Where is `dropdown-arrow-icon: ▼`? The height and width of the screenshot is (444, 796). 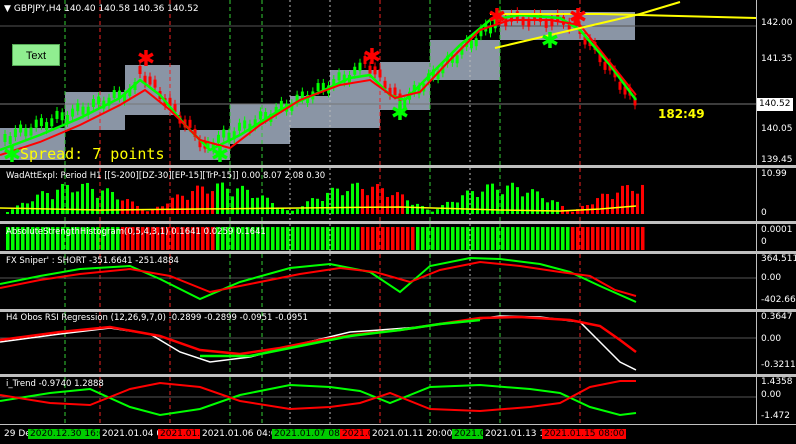 dropdown-arrow-icon: ▼ is located at coordinates (7, 9).